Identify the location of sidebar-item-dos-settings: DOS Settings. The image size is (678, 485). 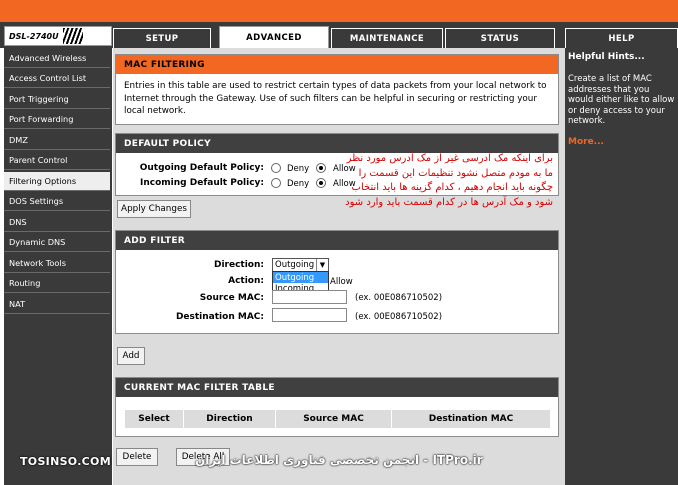
(57, 201).